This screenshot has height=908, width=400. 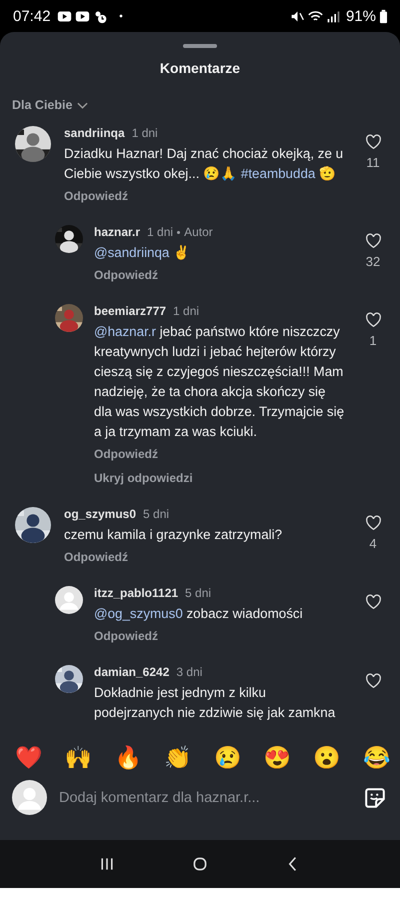 What do you see at coordinates (373, 261) in the screenshot?
I see `like-count: 32` at bounding box center [373, 261].